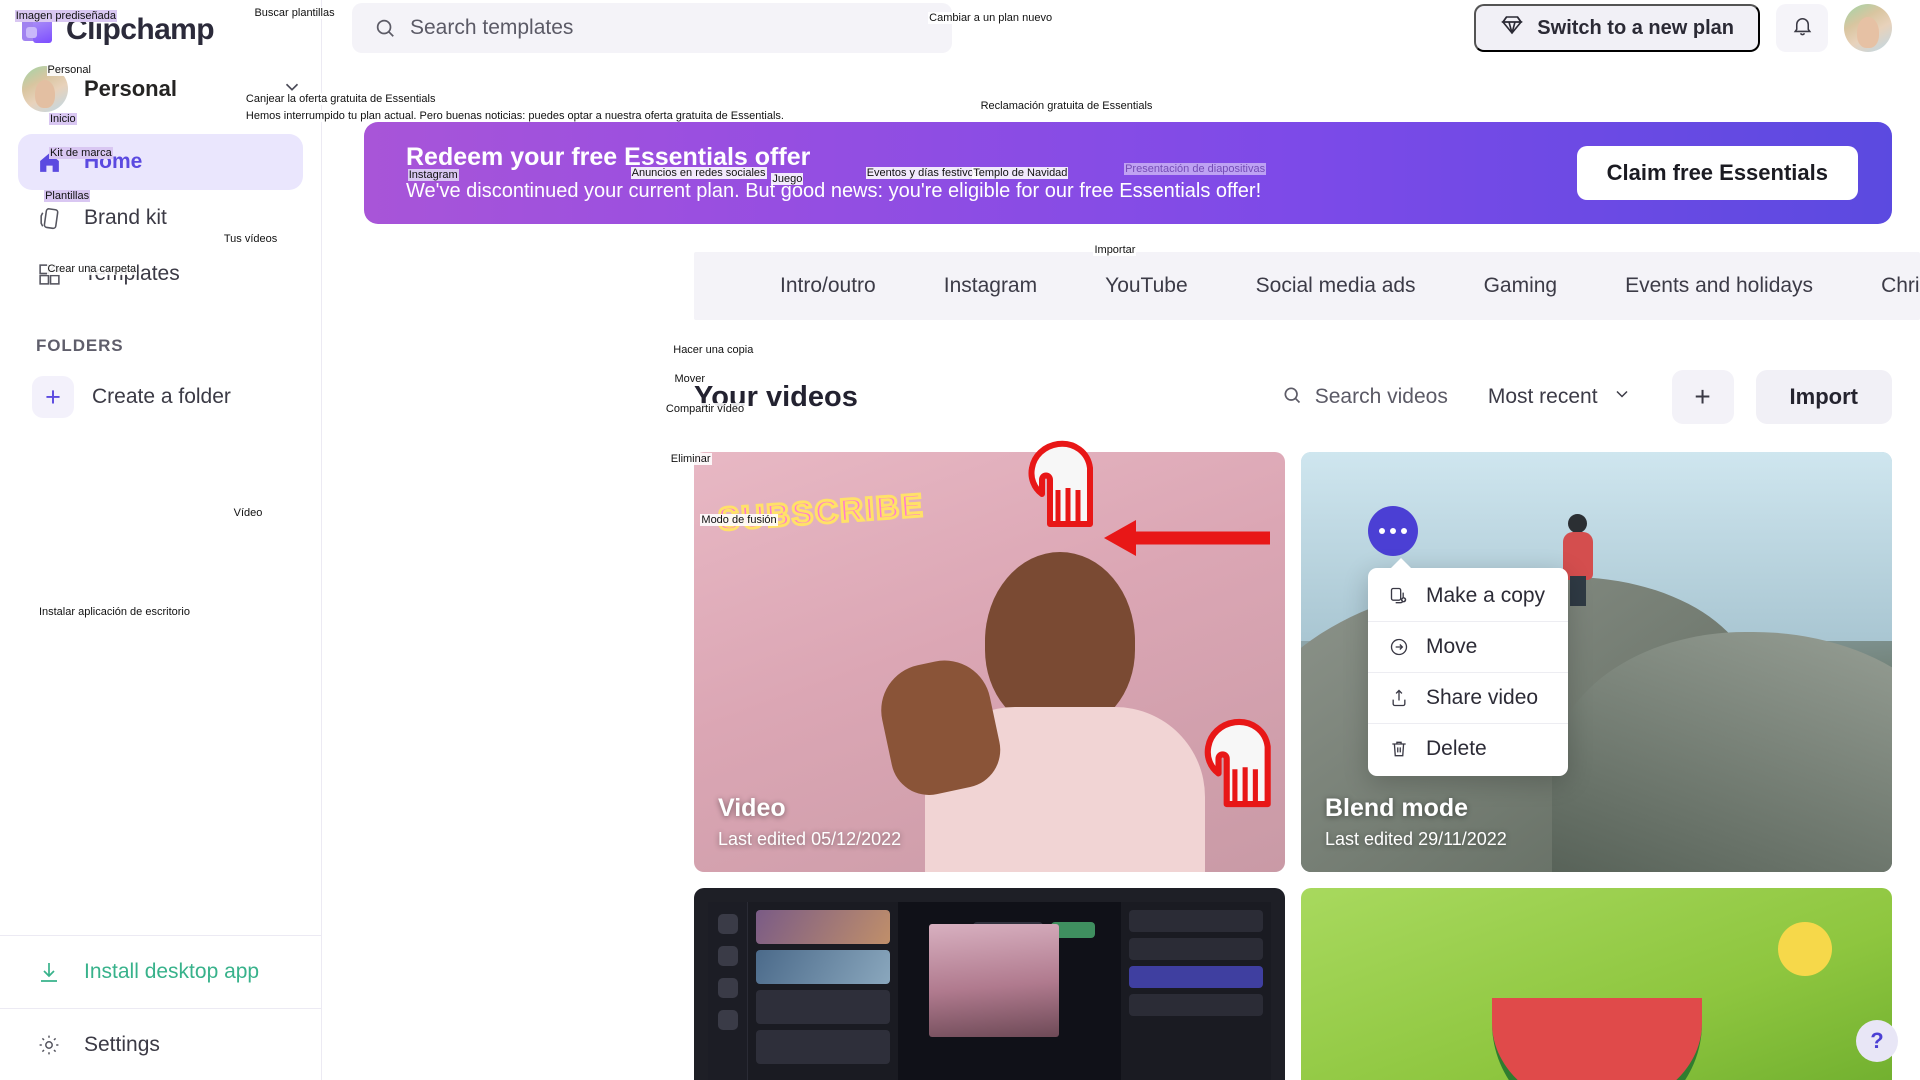 Image resolution: width=1920 pixels, height=1080 pixels. What do you see at coordinates (1521, 286) in the screenshot?
I see `tab-gaming: Gaming` at bounding box center [1521, 286].